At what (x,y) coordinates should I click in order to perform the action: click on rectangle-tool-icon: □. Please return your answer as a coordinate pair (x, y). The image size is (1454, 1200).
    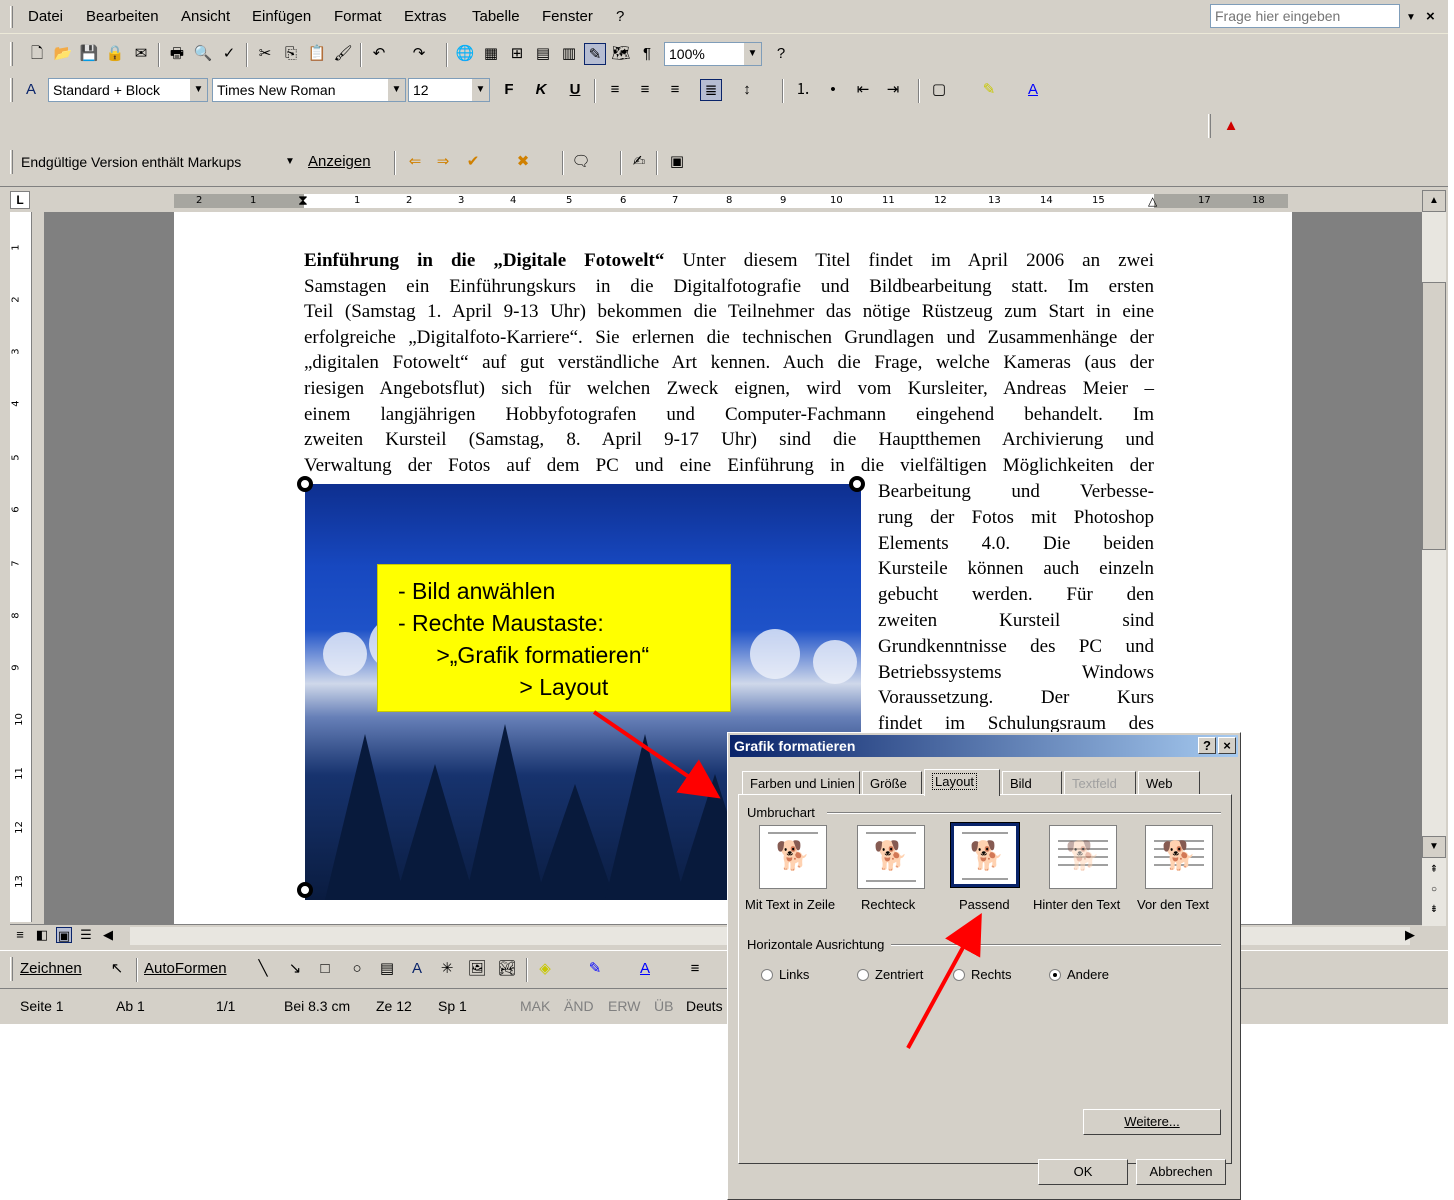
    Looking at the image, I should click on (325, 969).